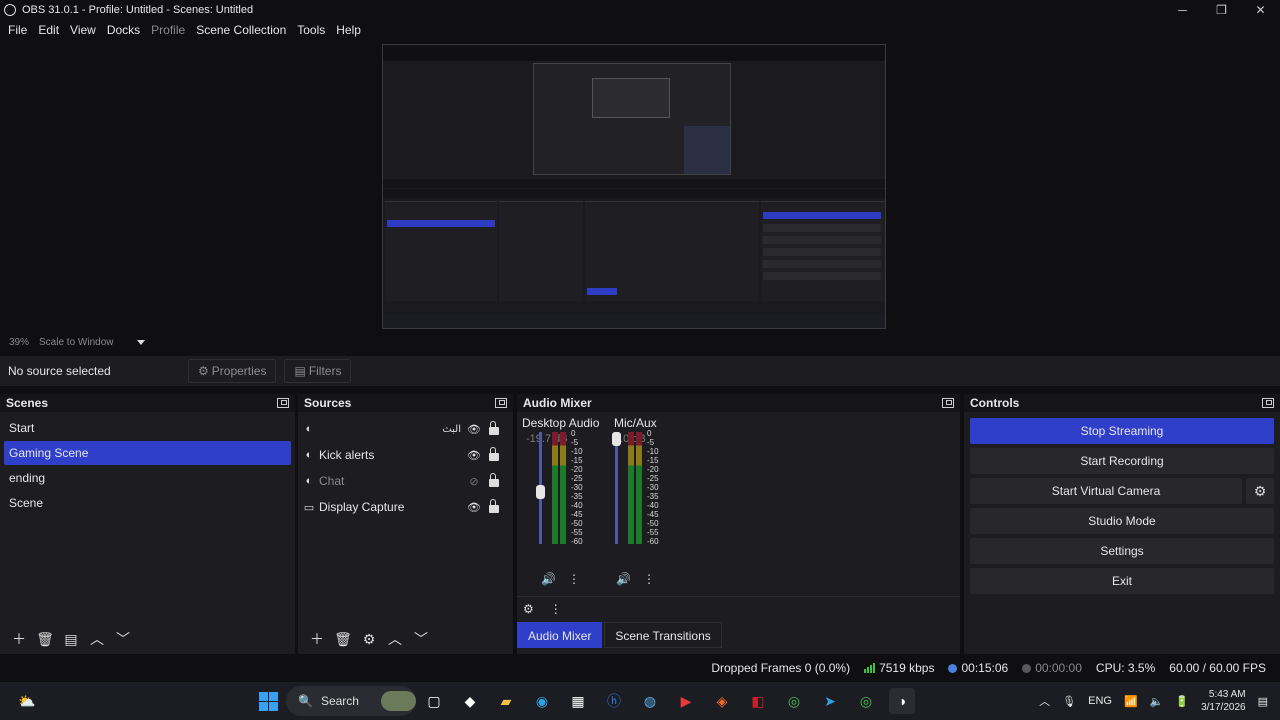  I want to click on menu-edit: Edit, so click(48, 30).